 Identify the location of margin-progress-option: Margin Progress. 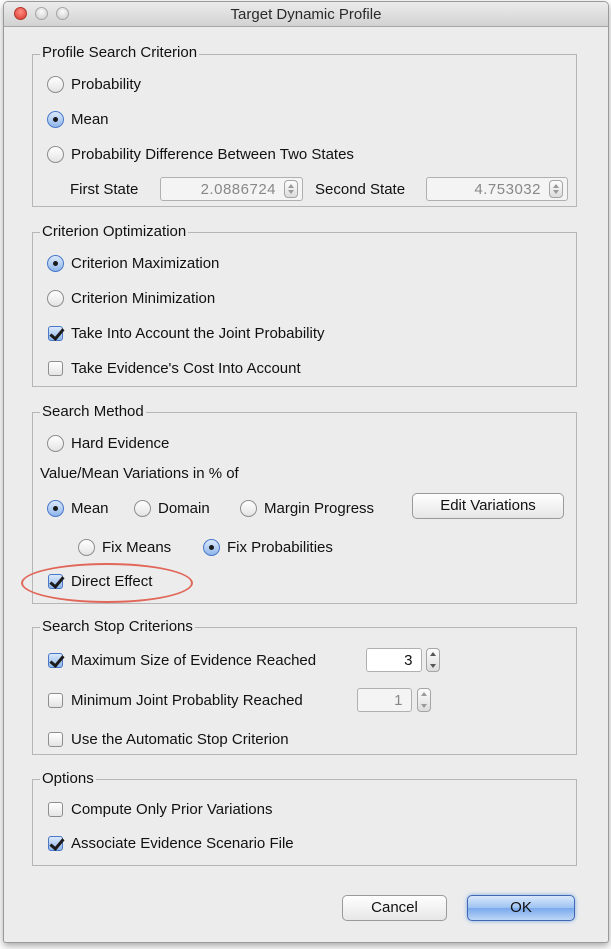
(307, 508).